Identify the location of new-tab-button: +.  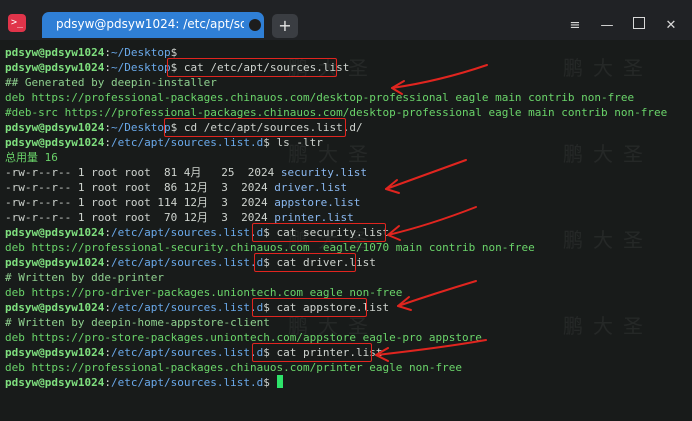
(285, 26).